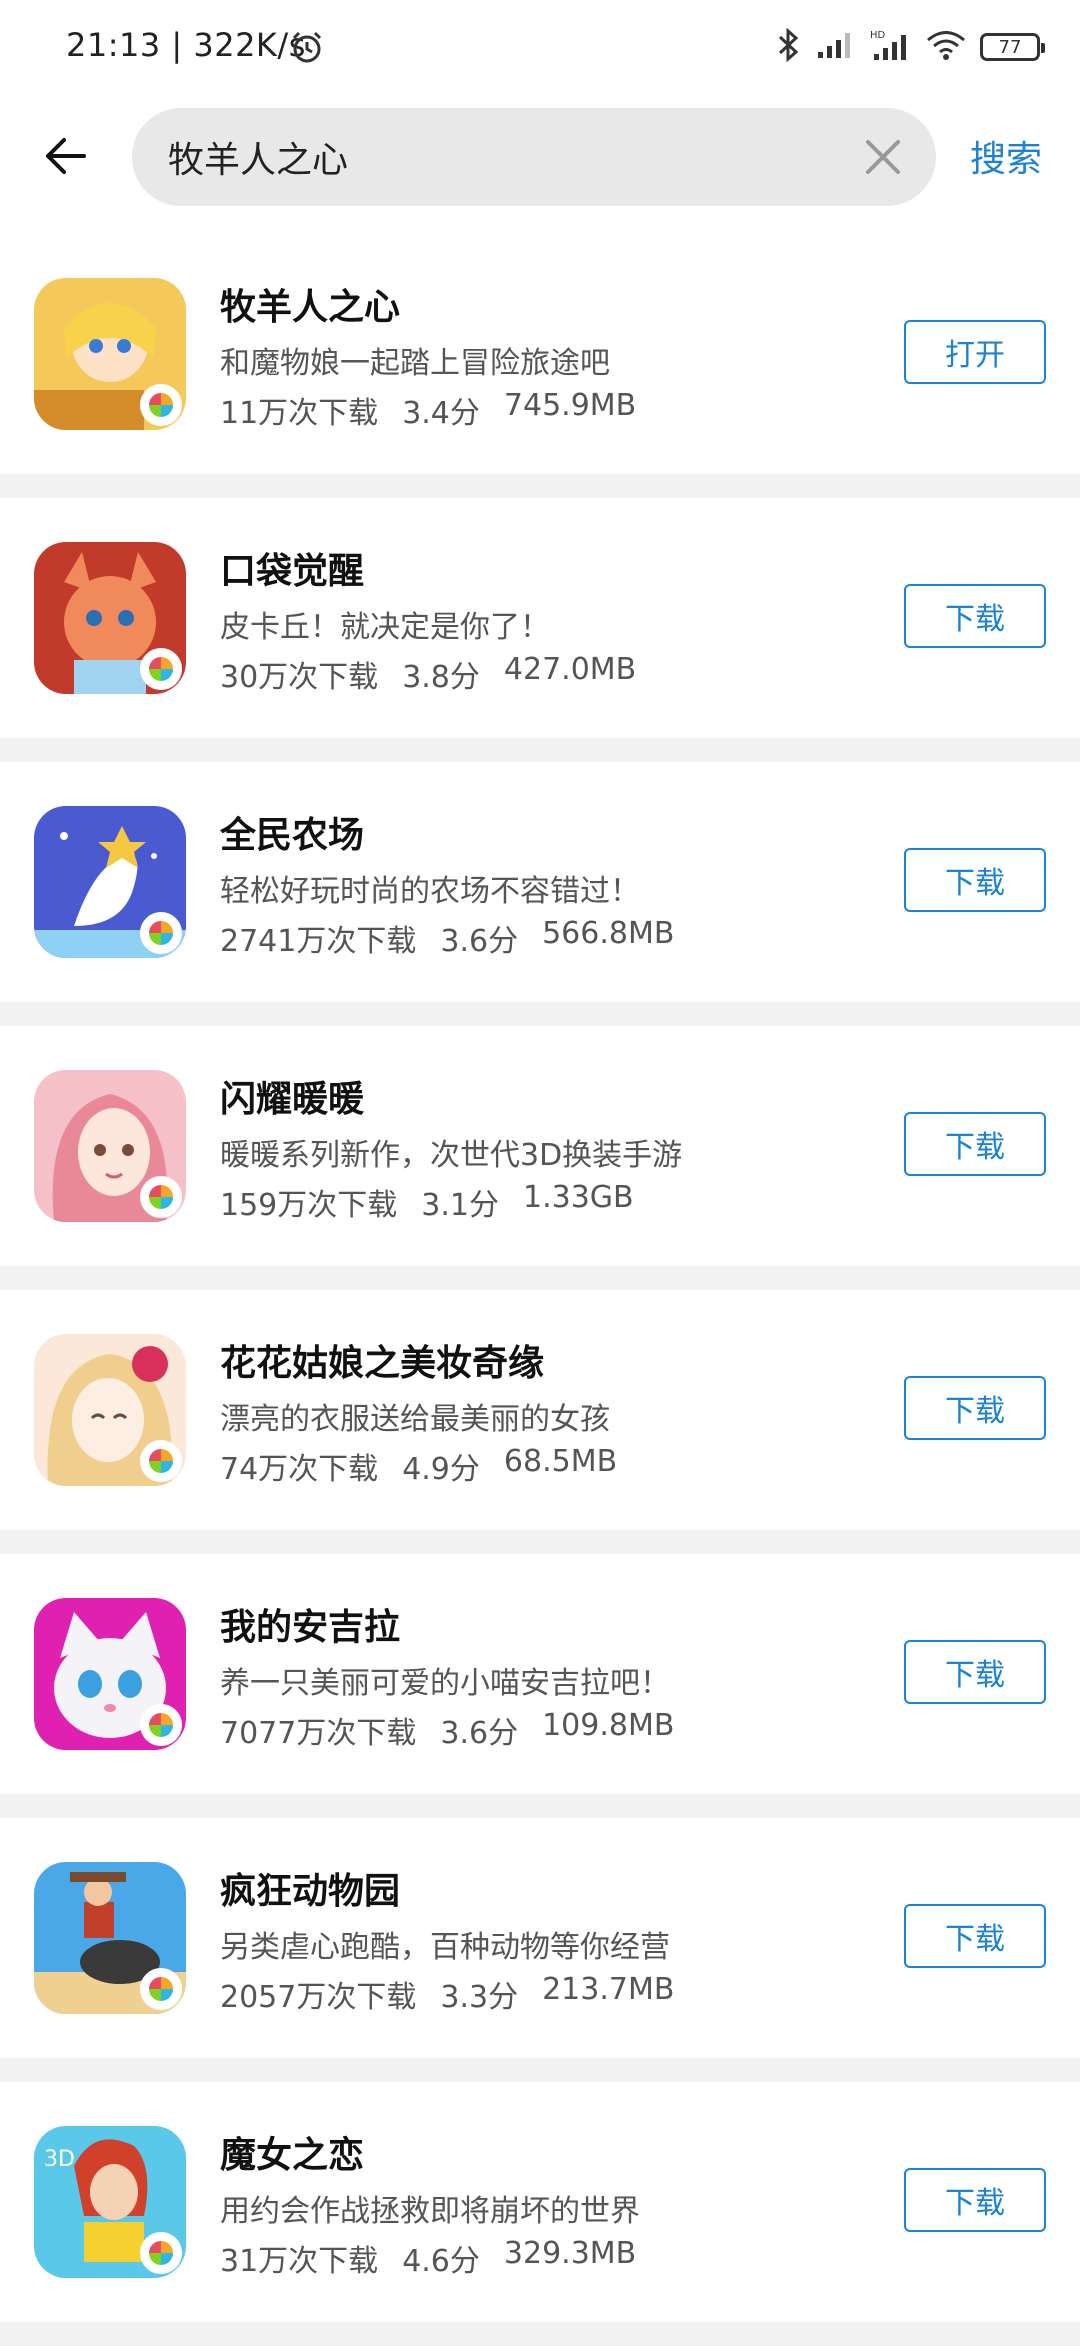  I want to click on back-arrow-icon, so click(66, 156).